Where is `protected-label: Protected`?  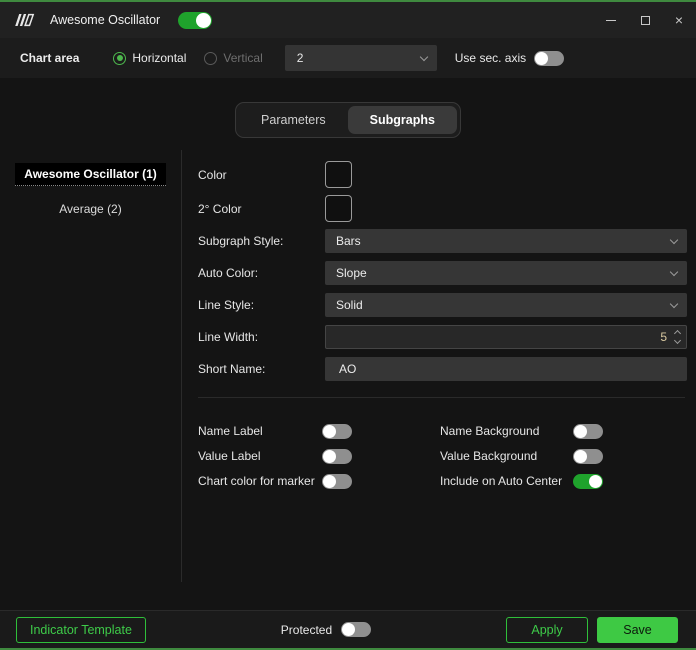
protected-label: Protected is located at coordinates (306, 629).